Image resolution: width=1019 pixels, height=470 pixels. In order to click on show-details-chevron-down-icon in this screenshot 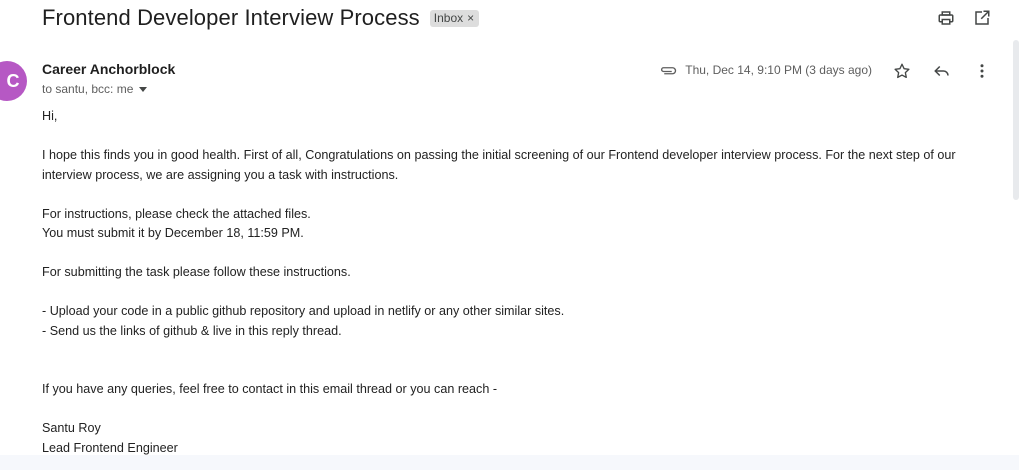, I will do `click(143, 89)`.